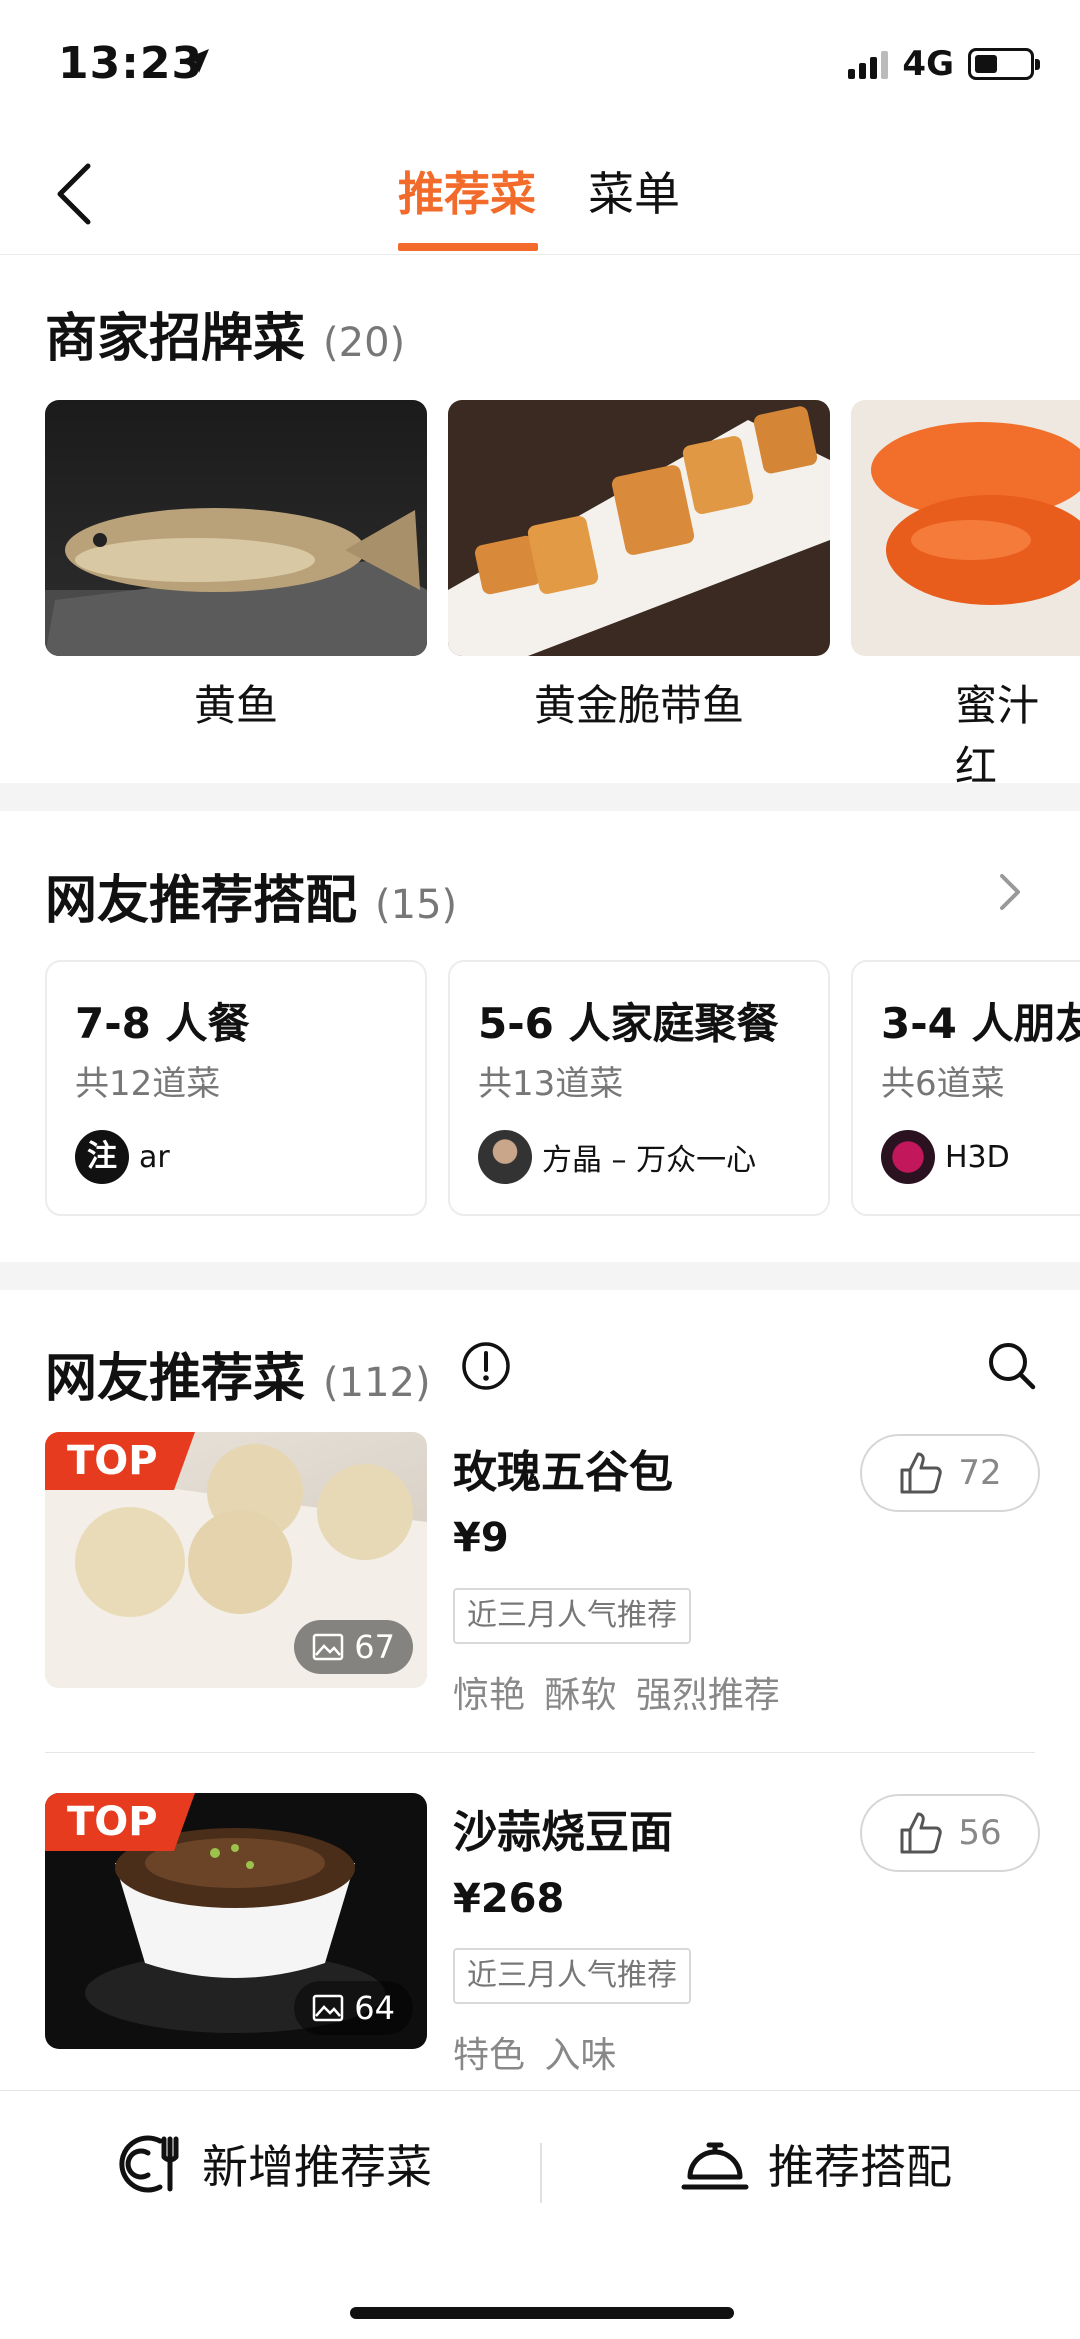 The image size is (1080, 2339). I want to click on network-type: 4G, so click(928, 64).